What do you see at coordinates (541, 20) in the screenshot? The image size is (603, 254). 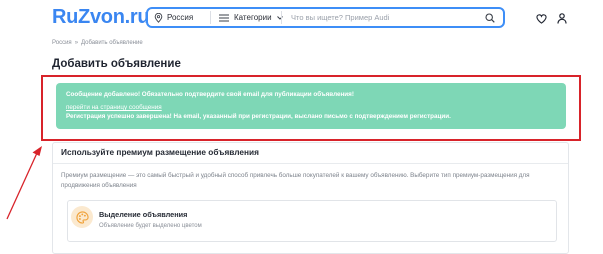 I see `heart-icon` at bounding box center [541, 20].